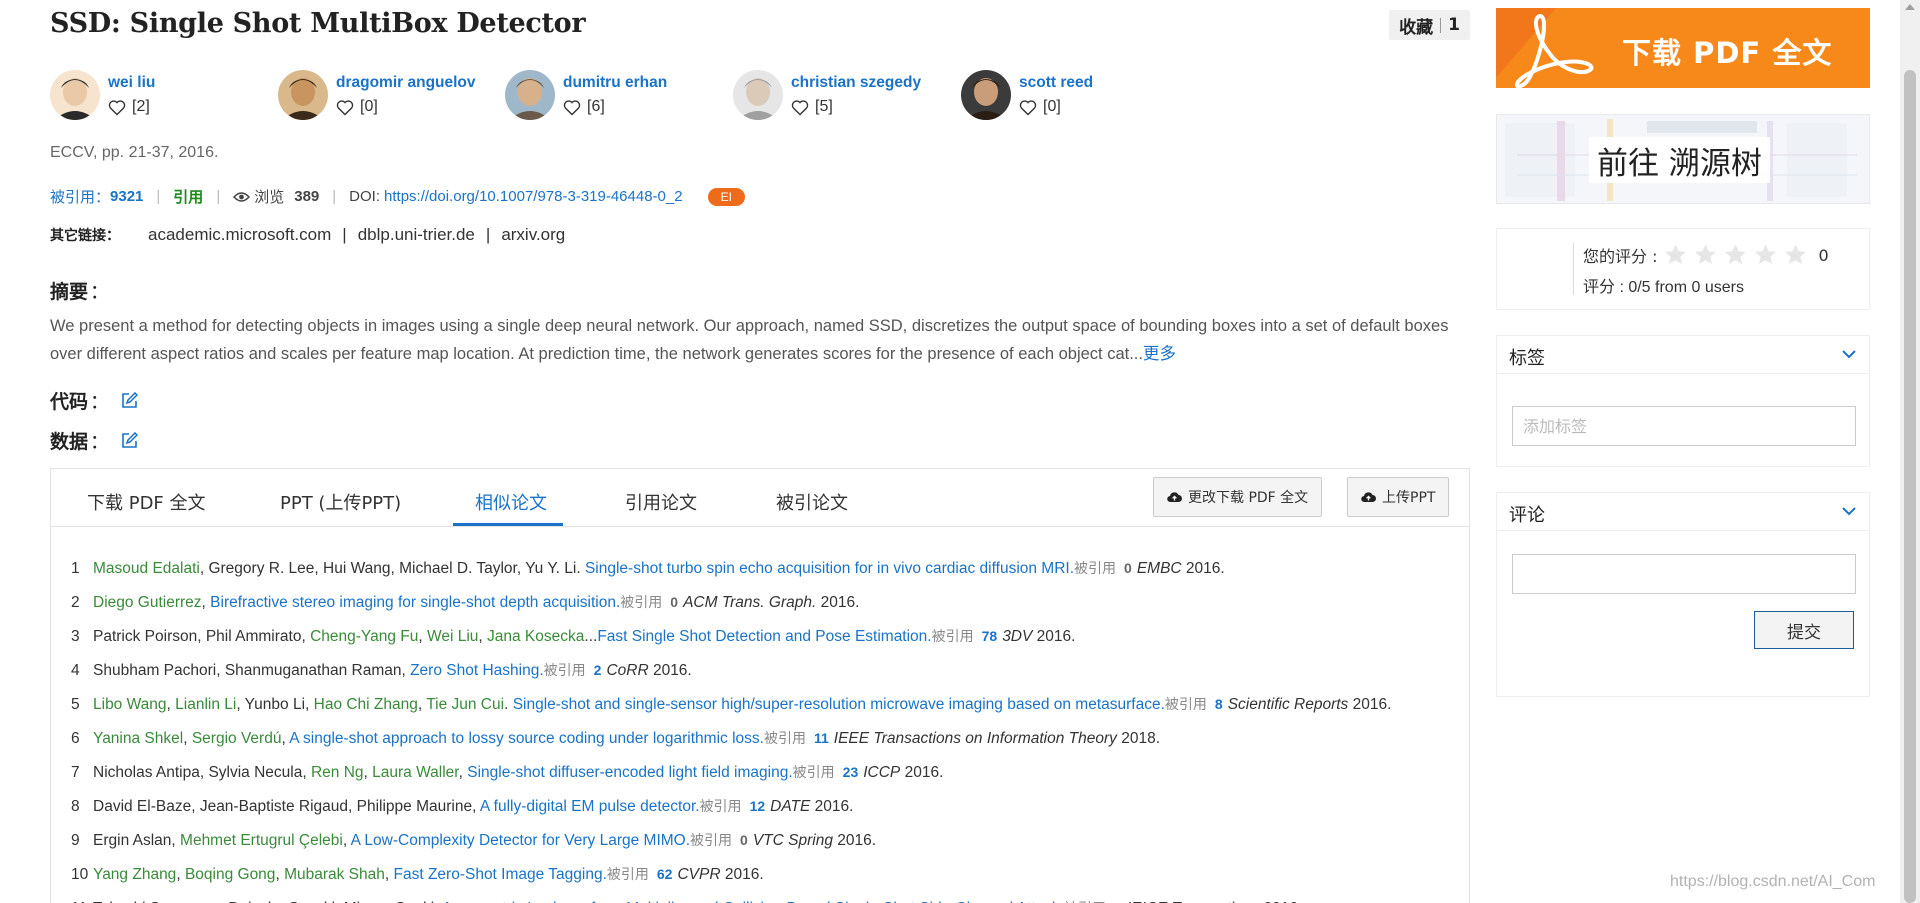  Describe the element at coordinates (130, 704) in the screenshot. I see `author-link: Libo Wang` at that location.